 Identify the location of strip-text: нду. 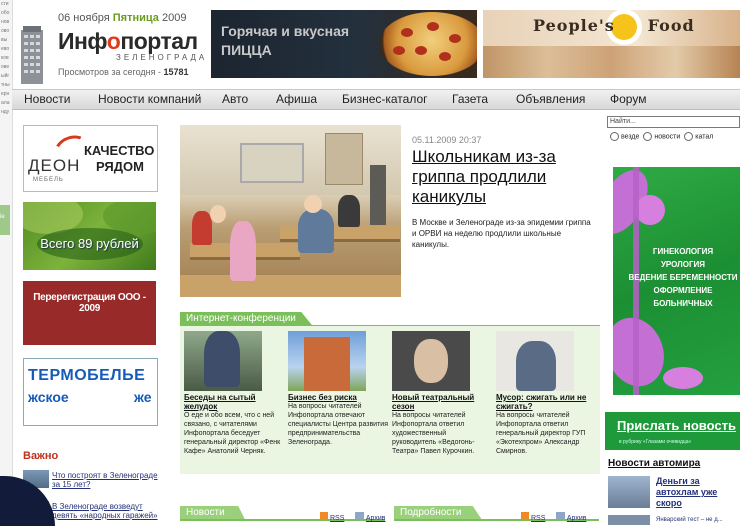
(5, 112).